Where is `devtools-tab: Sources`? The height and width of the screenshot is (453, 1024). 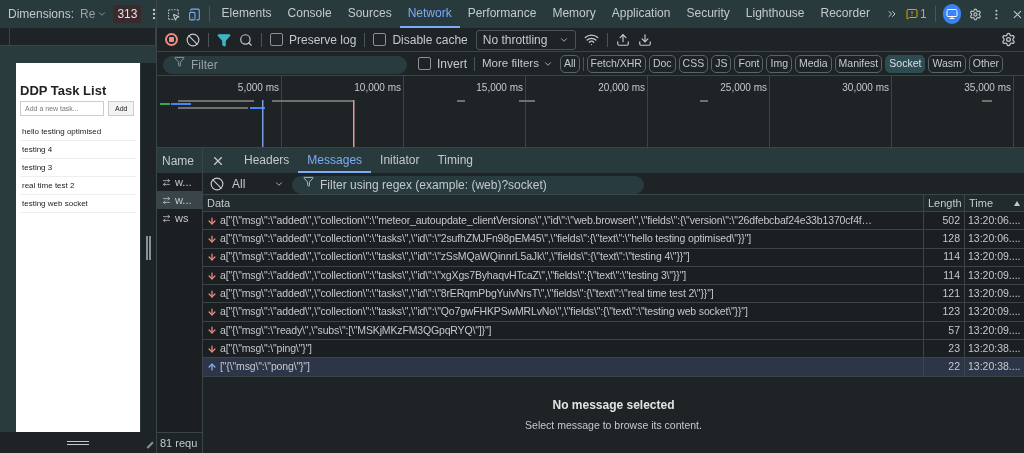 devtools-tab: Sources is located at coordinates (369, 14).